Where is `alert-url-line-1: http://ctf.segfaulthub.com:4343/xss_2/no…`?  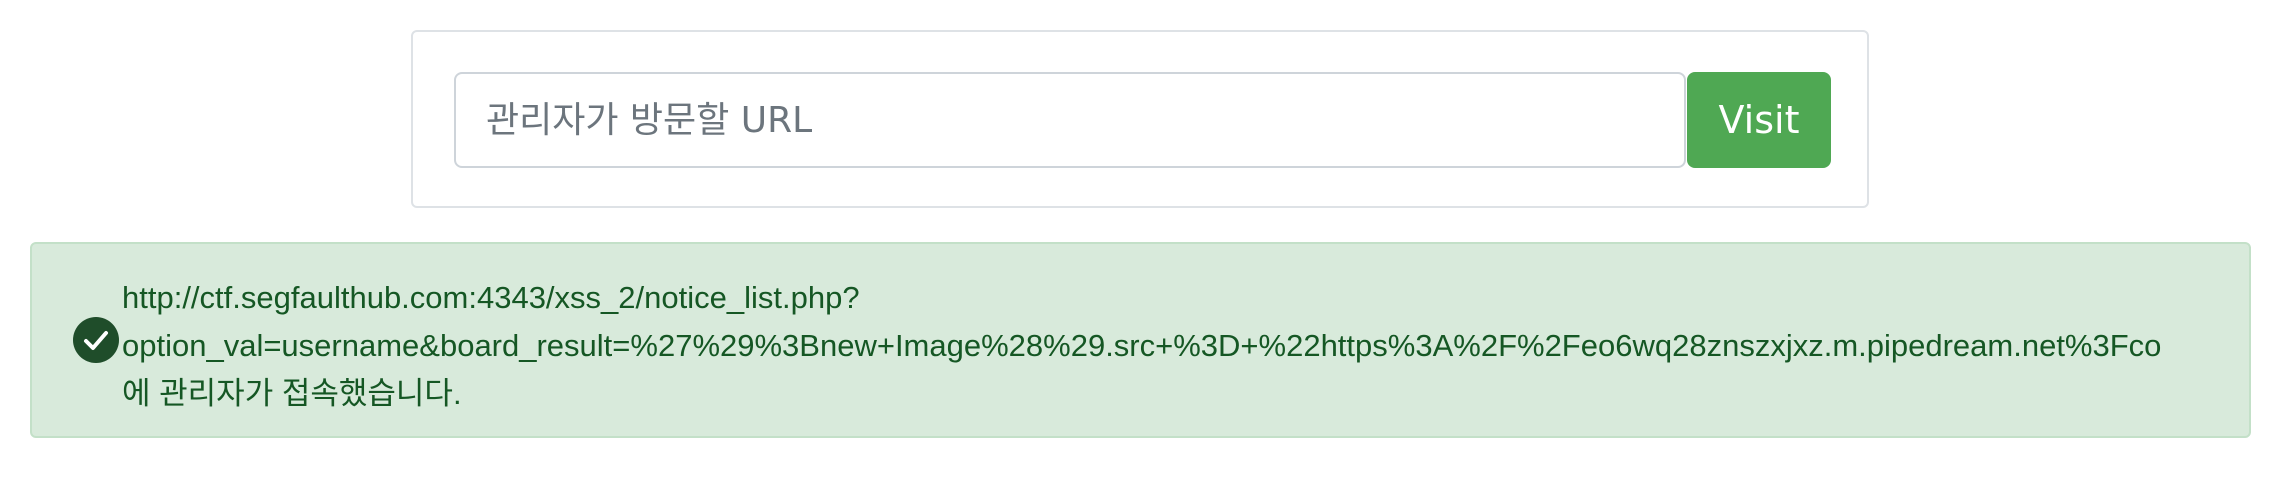
alert-url-line-1: http://ctf.segfaulthub.com:4343/xss_2/no… is located at coordinates (491, 297).